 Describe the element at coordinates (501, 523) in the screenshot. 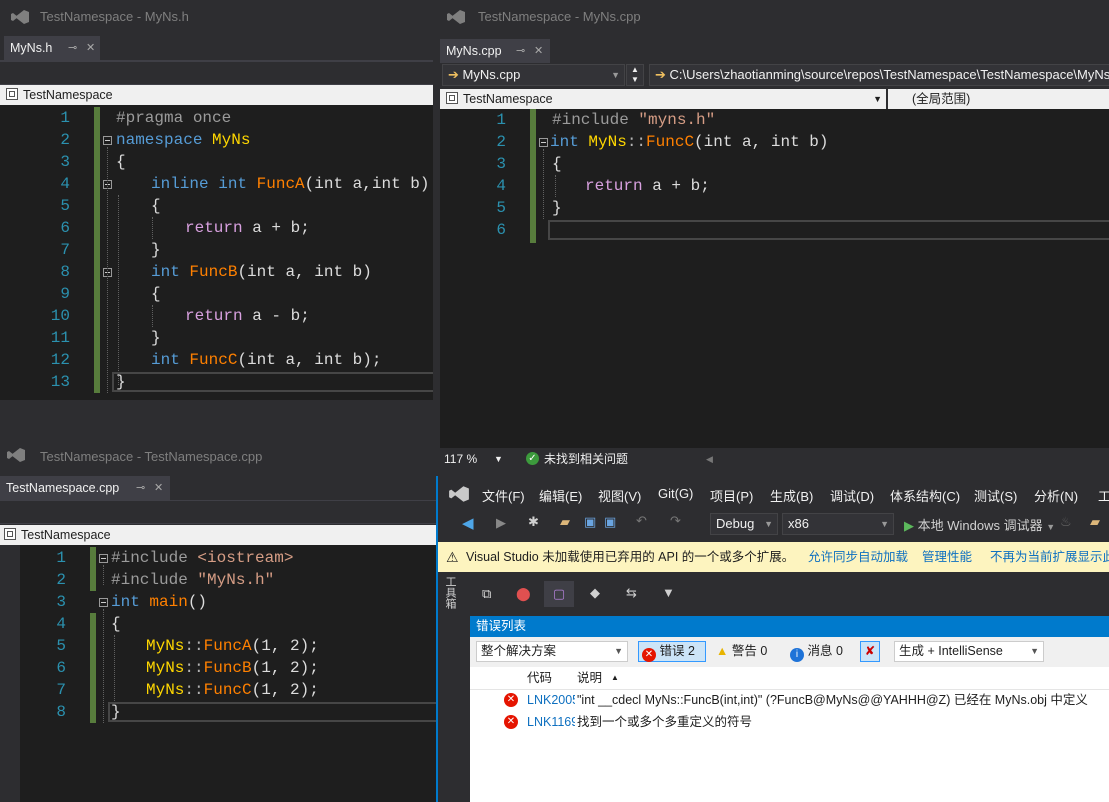

I see `forward-icon: ▶` at that location.